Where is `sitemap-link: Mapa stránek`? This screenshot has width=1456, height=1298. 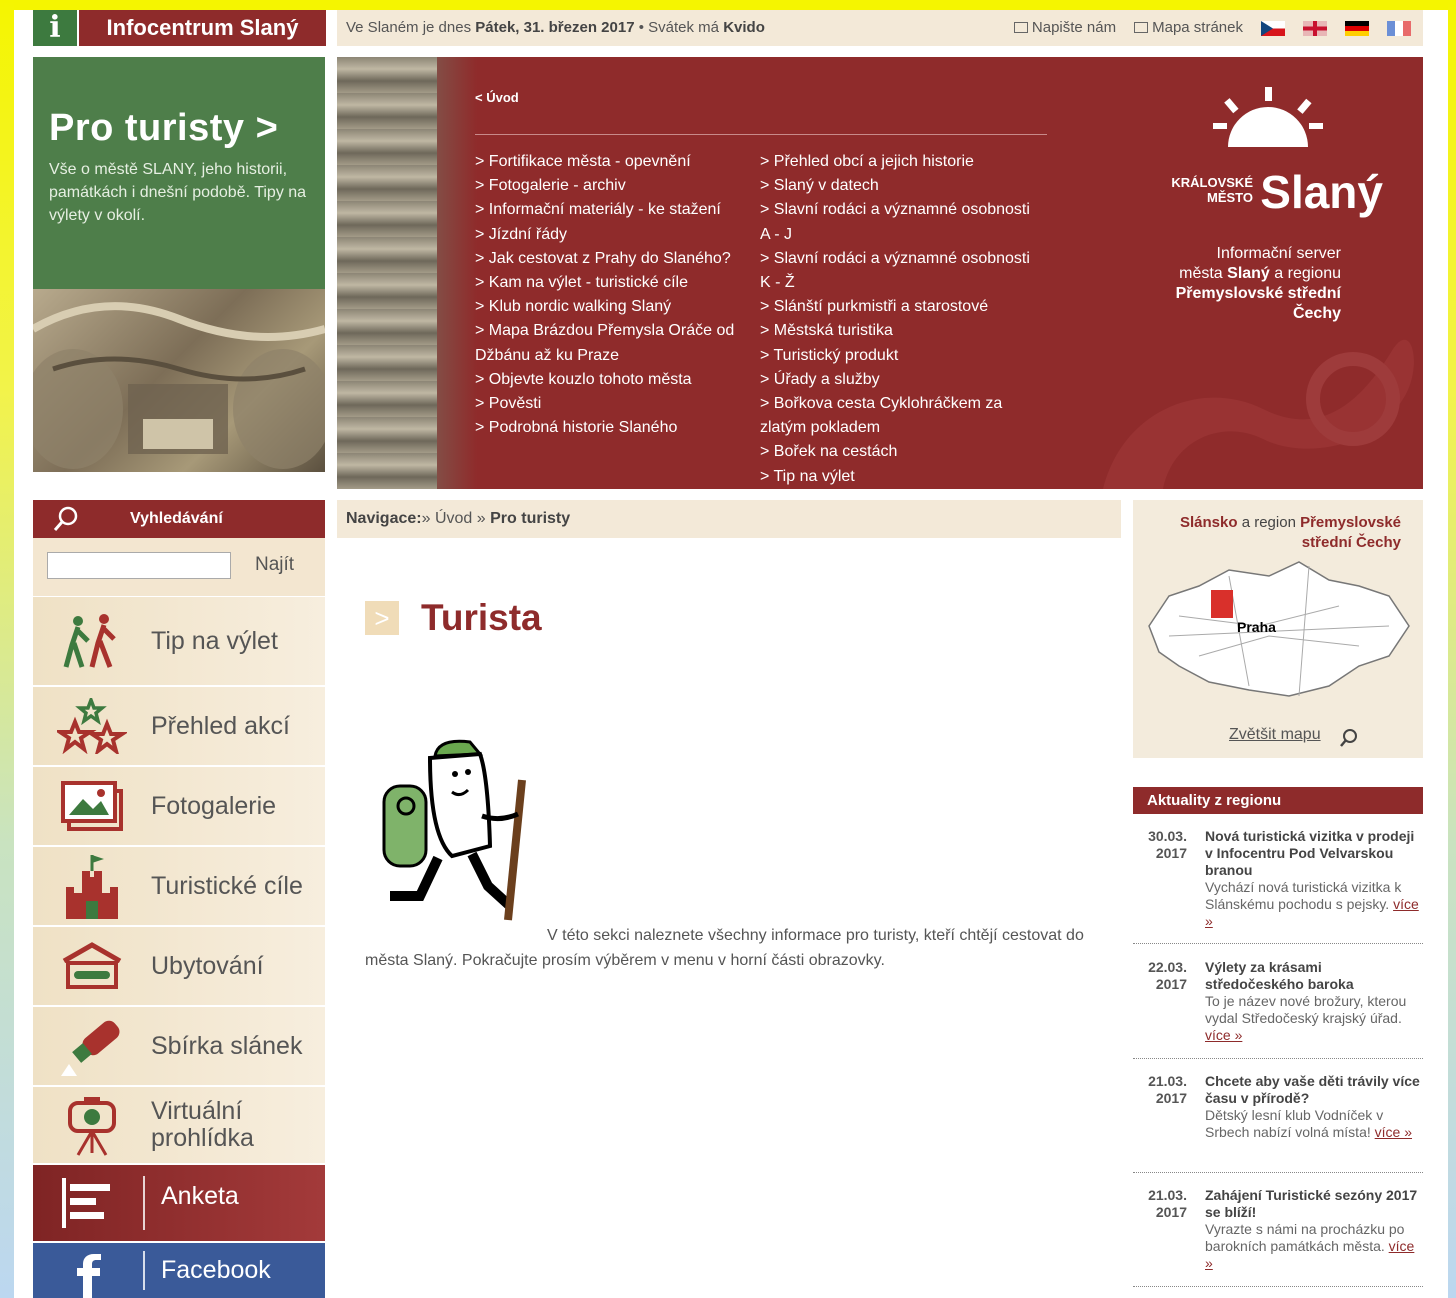
sitemap-link: Mapa stránek is located at coordinates (1188, 28).